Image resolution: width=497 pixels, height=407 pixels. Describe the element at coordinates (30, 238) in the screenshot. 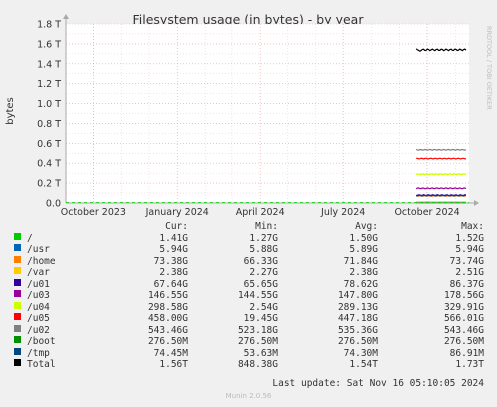

I see `legend-name: /` at that location.